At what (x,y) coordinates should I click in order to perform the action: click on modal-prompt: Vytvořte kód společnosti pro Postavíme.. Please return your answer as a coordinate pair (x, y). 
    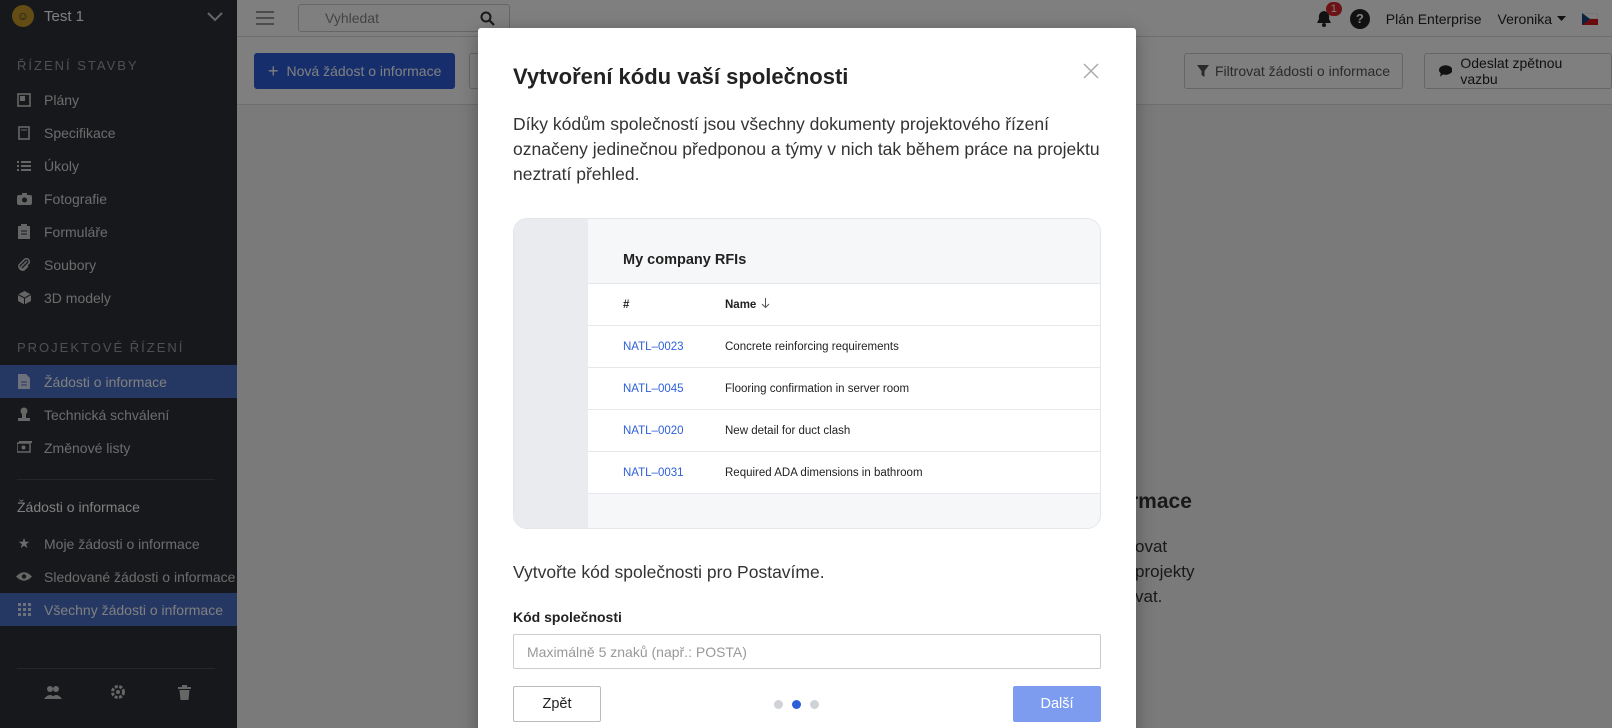
    Looking at the image, I should click on (669, 572).